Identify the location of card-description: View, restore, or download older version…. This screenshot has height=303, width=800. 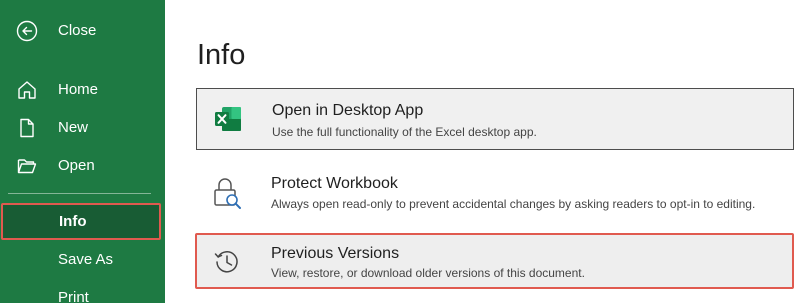
(428, 273).